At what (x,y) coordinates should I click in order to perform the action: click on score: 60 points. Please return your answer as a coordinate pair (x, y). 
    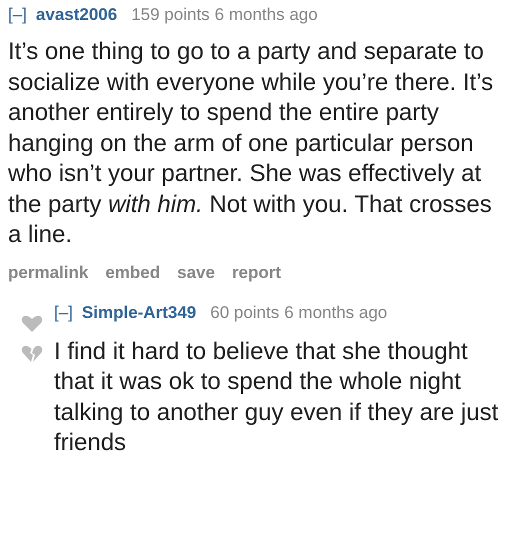
    Looking at the image, I should click on (245, 313).